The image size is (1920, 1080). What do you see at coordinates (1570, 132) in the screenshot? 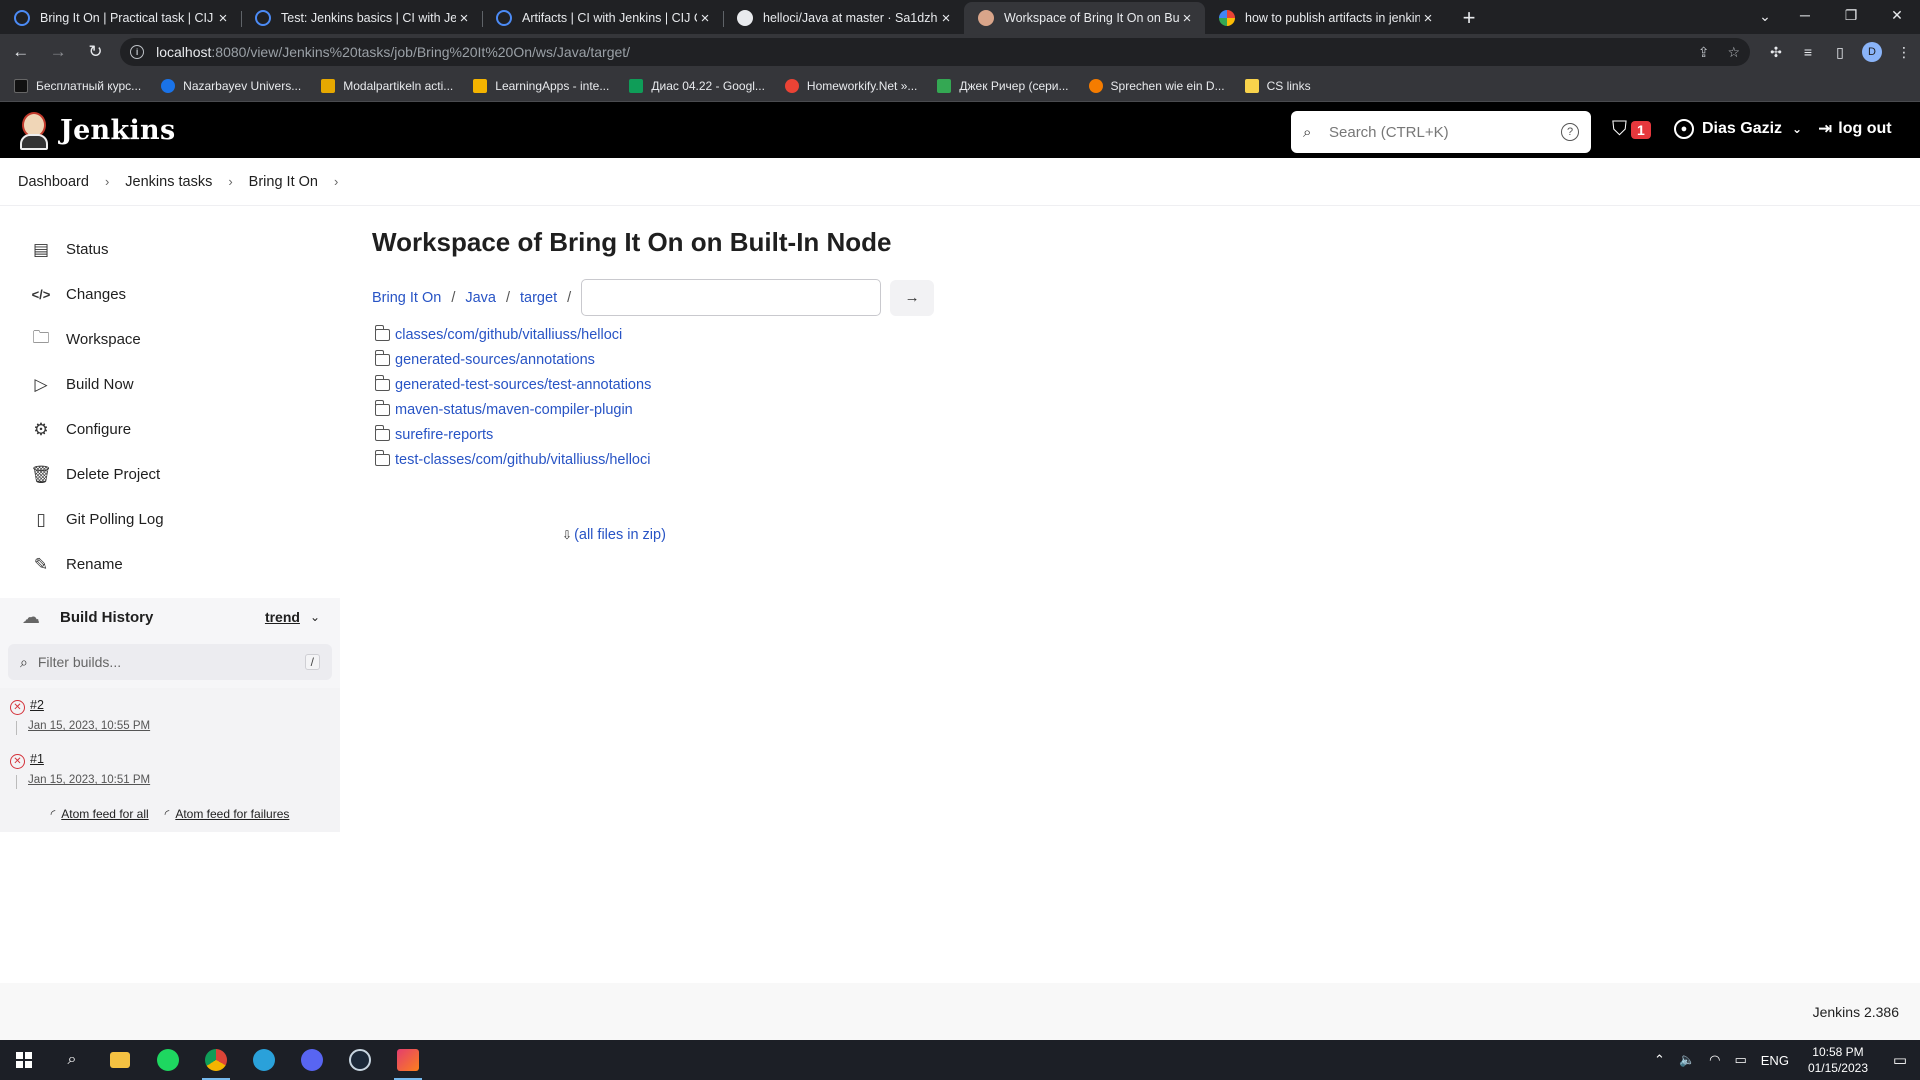
I see `help-icon: ?` at bounding box center [1570, 132].